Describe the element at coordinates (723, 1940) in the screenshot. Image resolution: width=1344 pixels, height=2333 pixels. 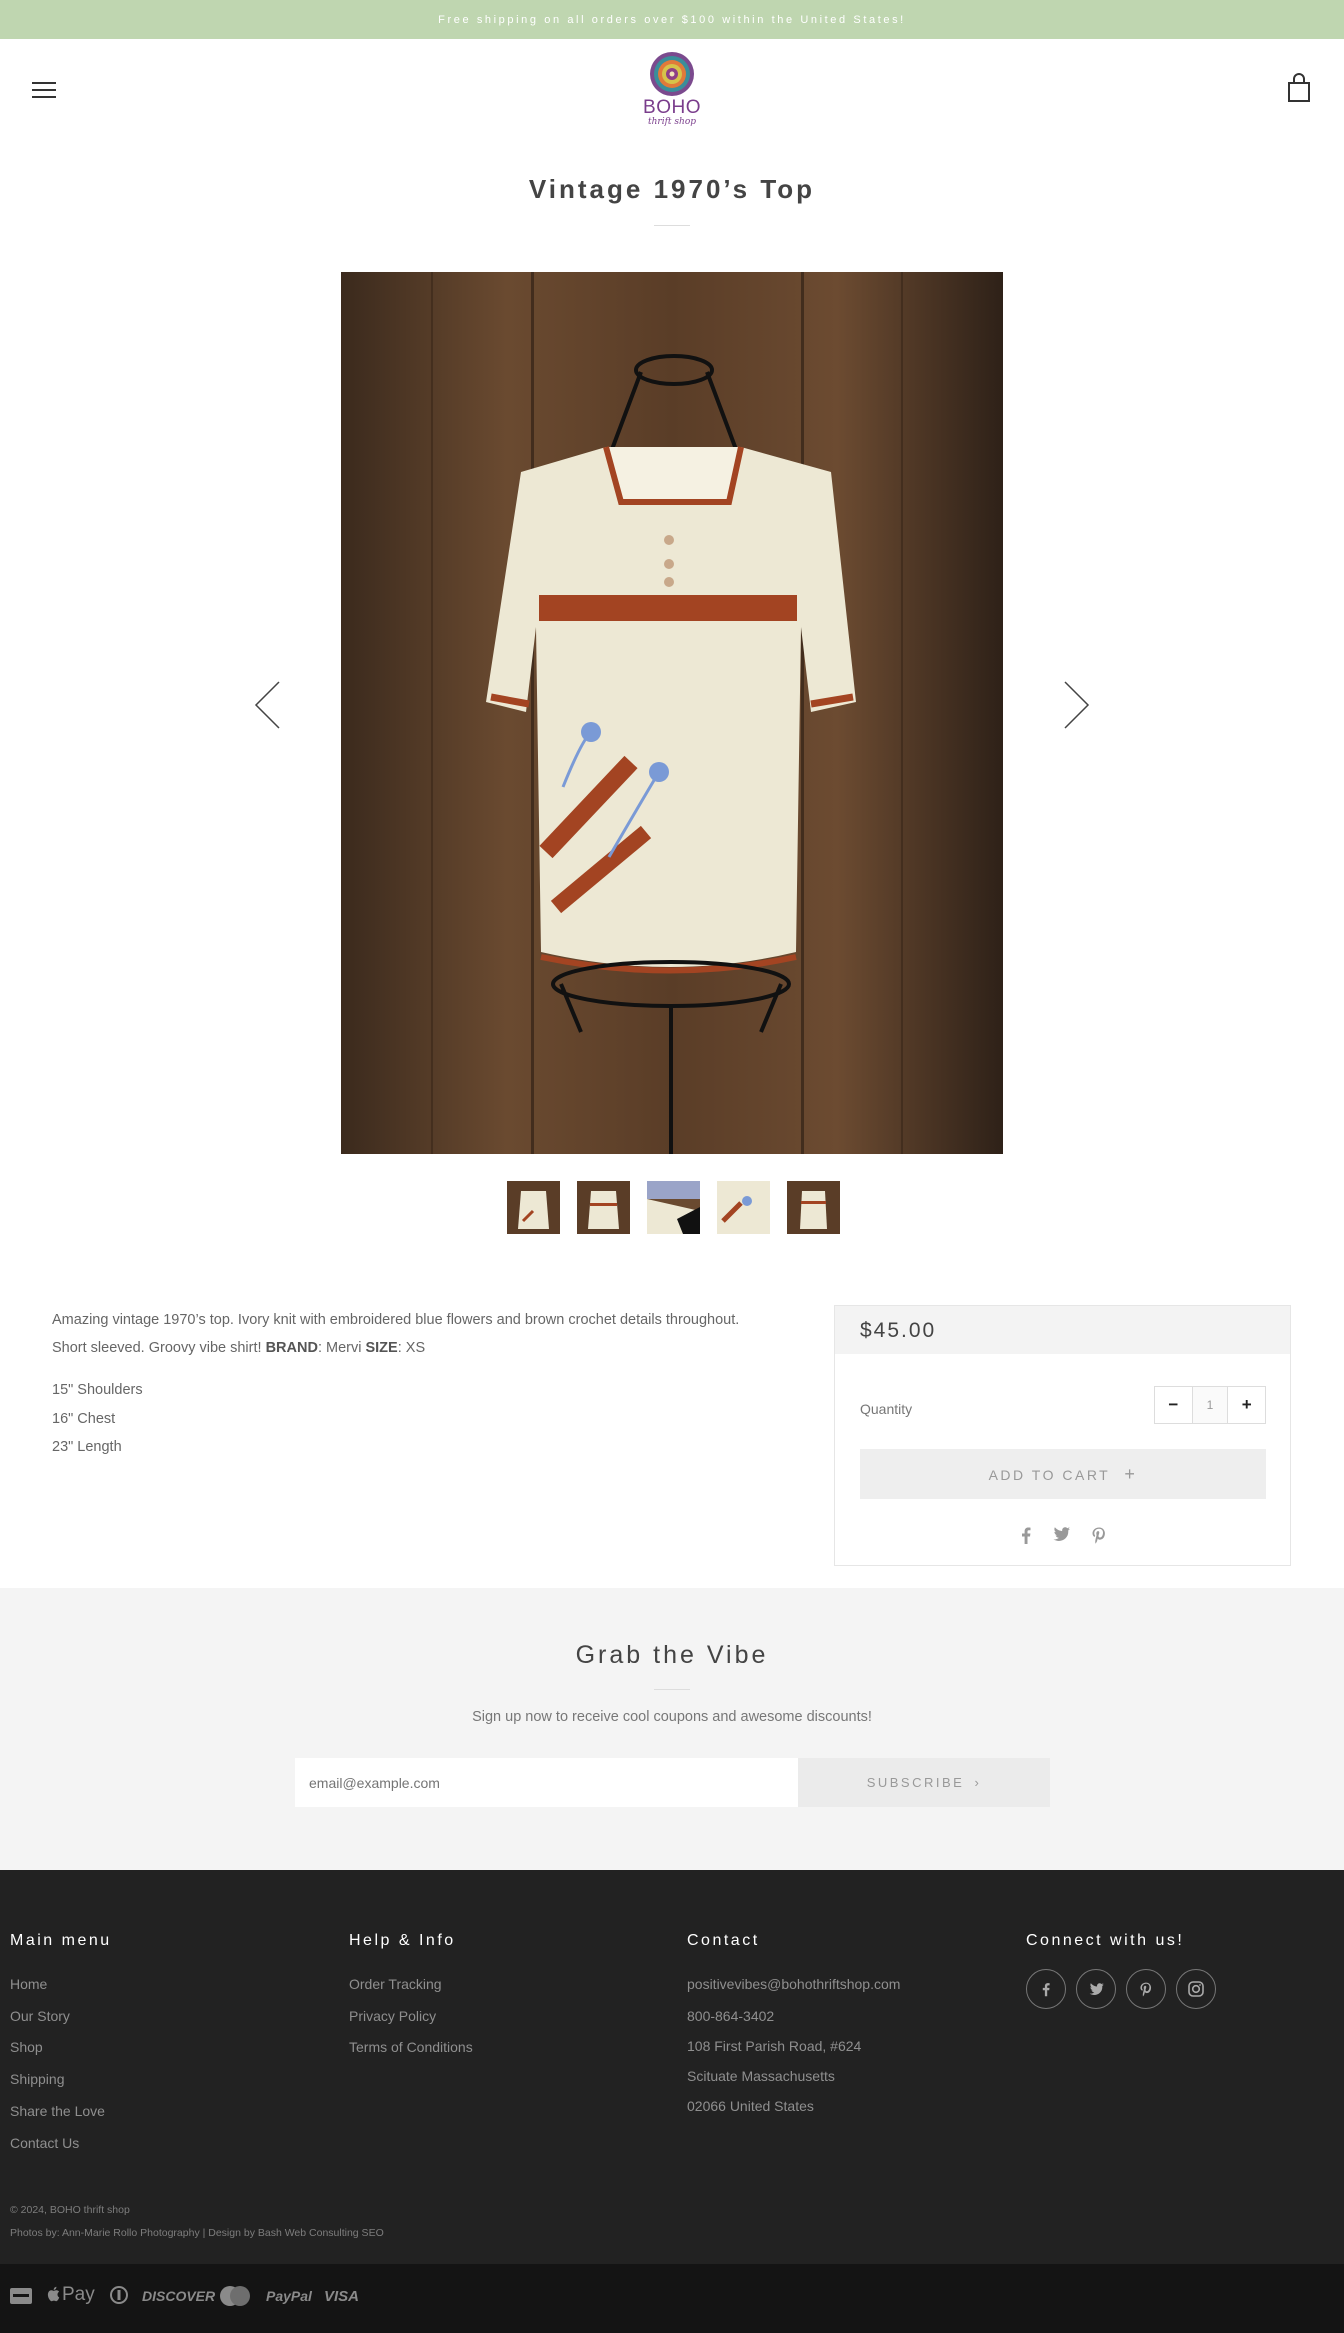
I see `contact-heading: Contact` at that location.